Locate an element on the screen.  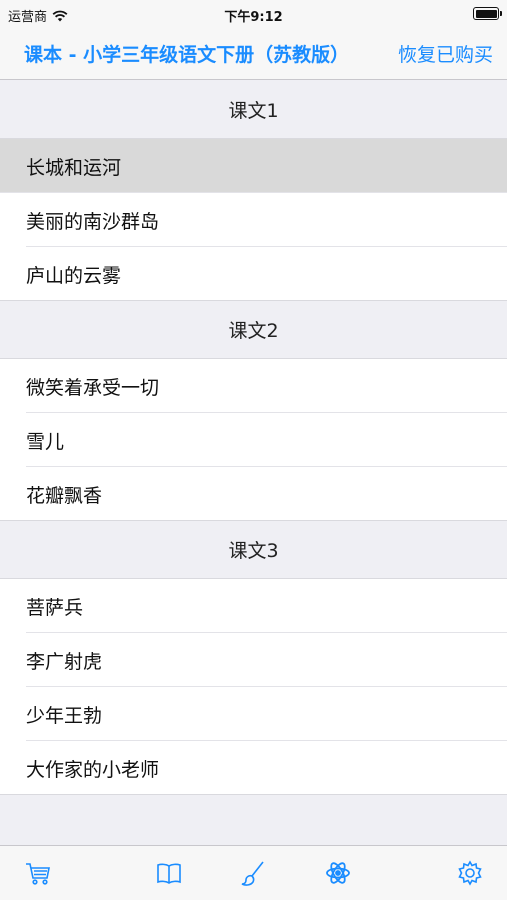
list-item: 花瓣飘香 is located at coordinates (253, 494).